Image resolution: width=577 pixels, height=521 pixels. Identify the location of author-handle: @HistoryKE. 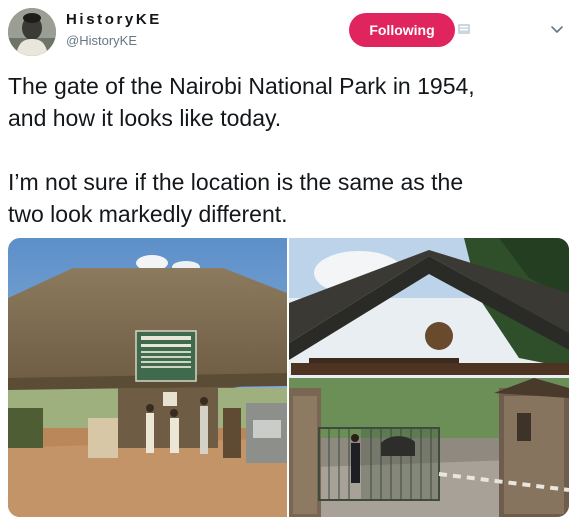
(101, 40).